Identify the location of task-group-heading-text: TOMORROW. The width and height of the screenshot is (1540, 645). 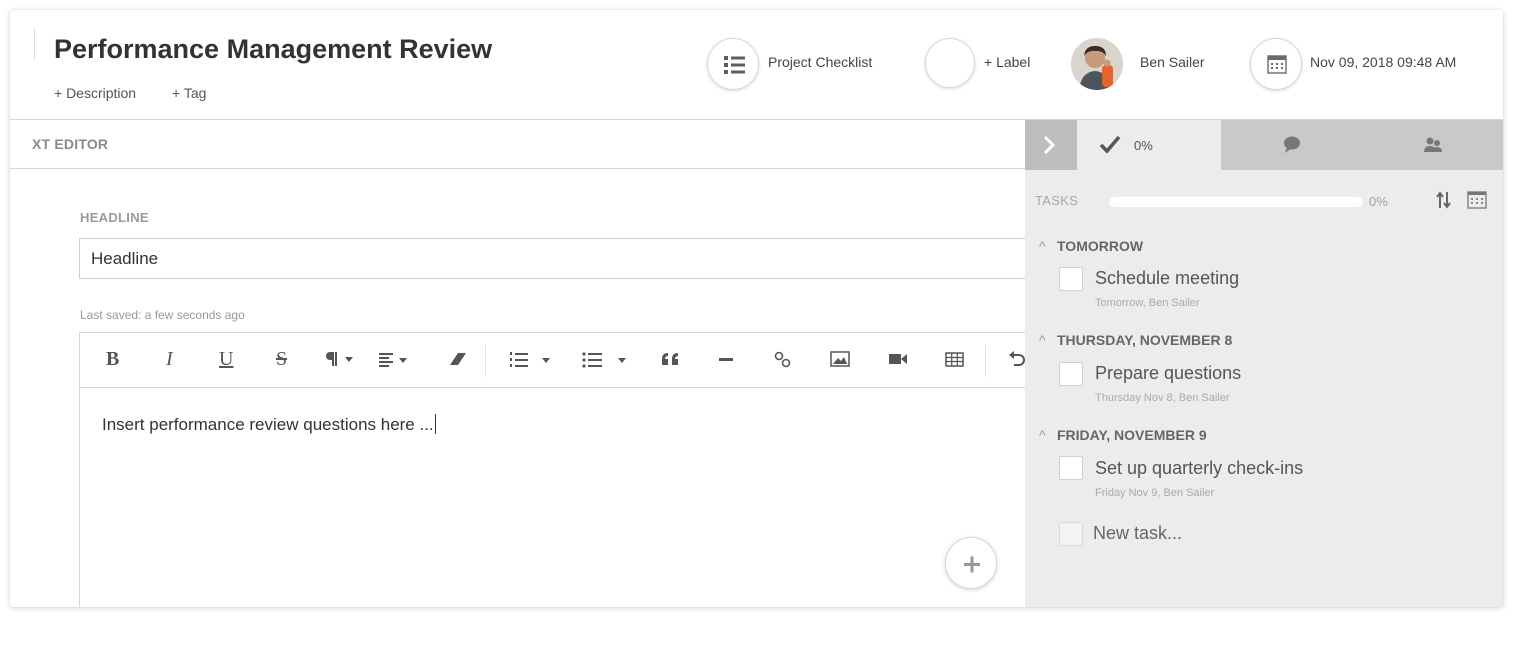
(1100, 246).